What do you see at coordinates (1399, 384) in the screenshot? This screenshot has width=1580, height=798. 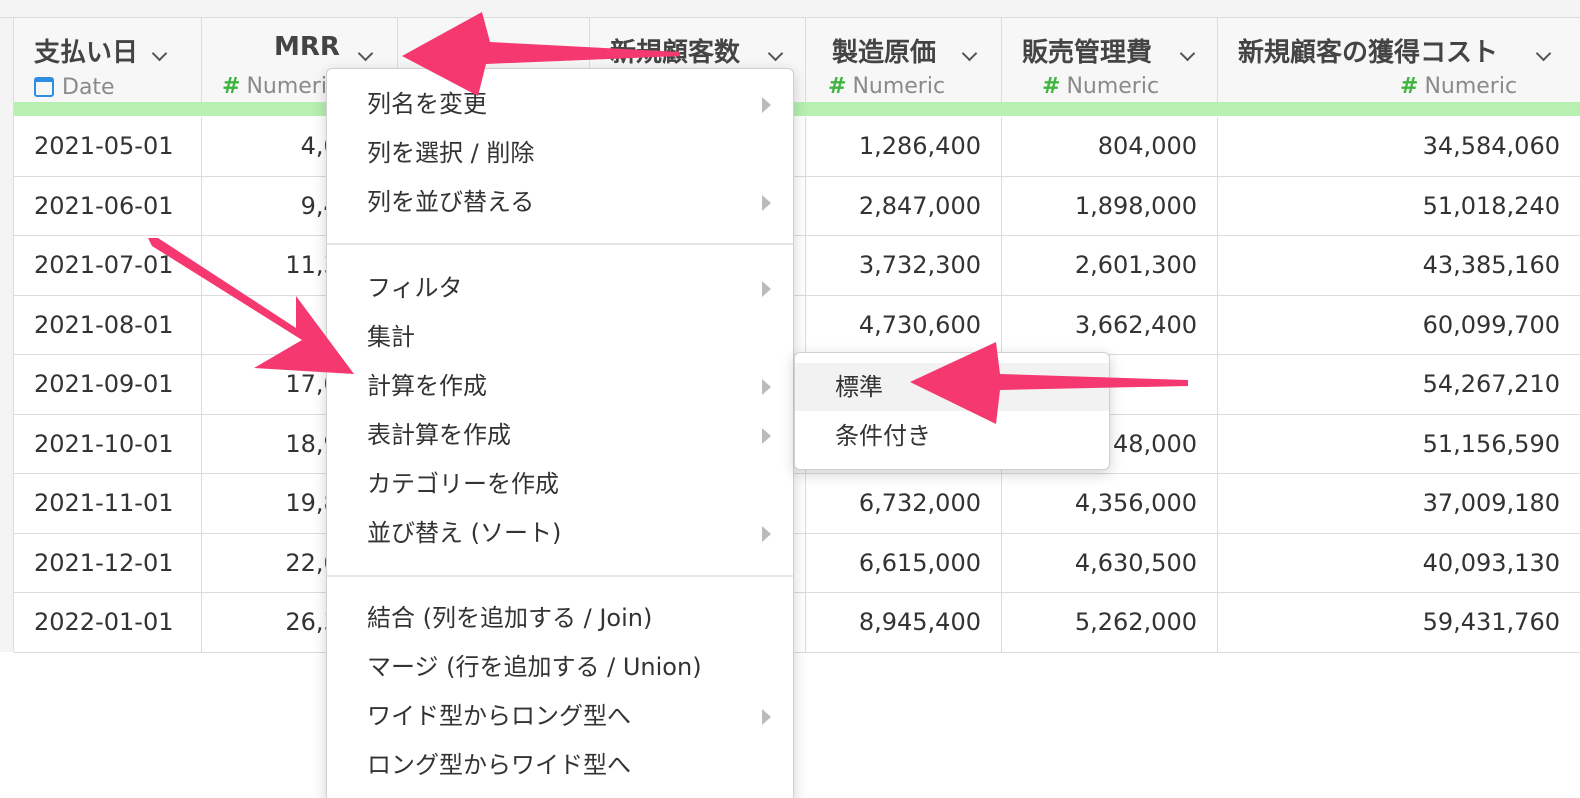 I see `cell-cac: 54,267,210` at bounding box center [1399, 384].